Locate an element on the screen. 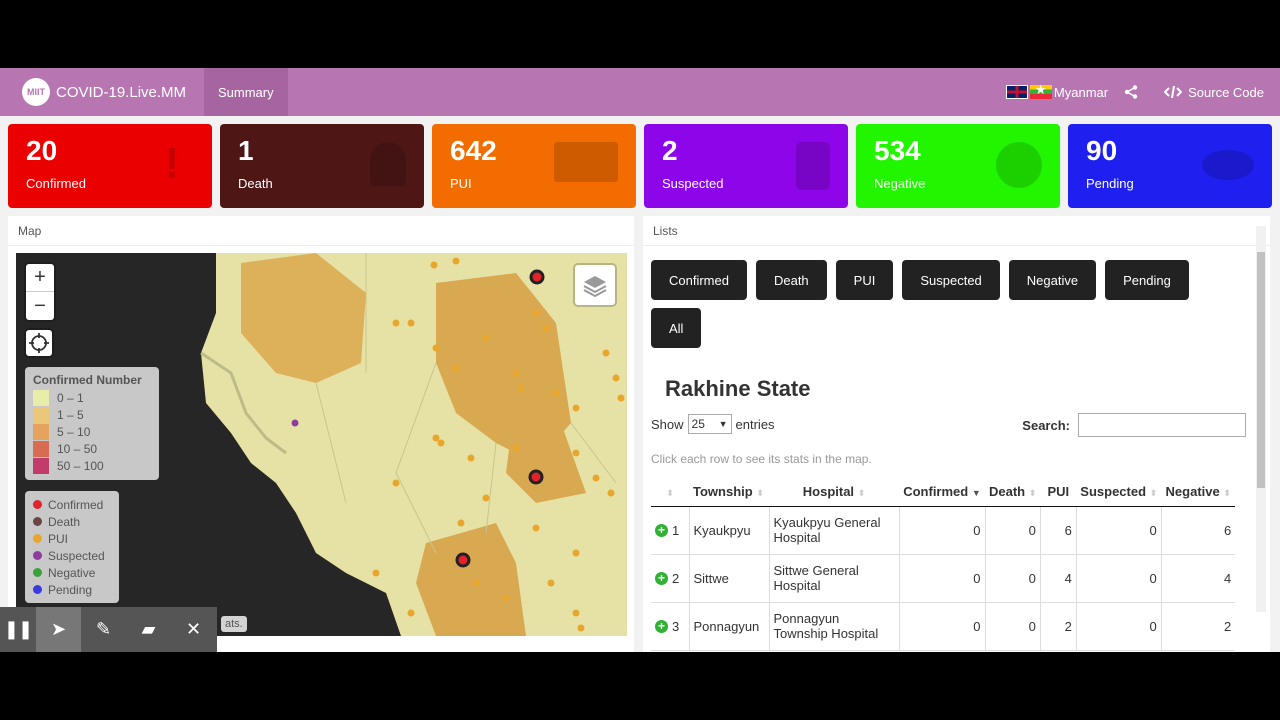  legend-label: 50 – 100 is located at coordinates (80, 465).